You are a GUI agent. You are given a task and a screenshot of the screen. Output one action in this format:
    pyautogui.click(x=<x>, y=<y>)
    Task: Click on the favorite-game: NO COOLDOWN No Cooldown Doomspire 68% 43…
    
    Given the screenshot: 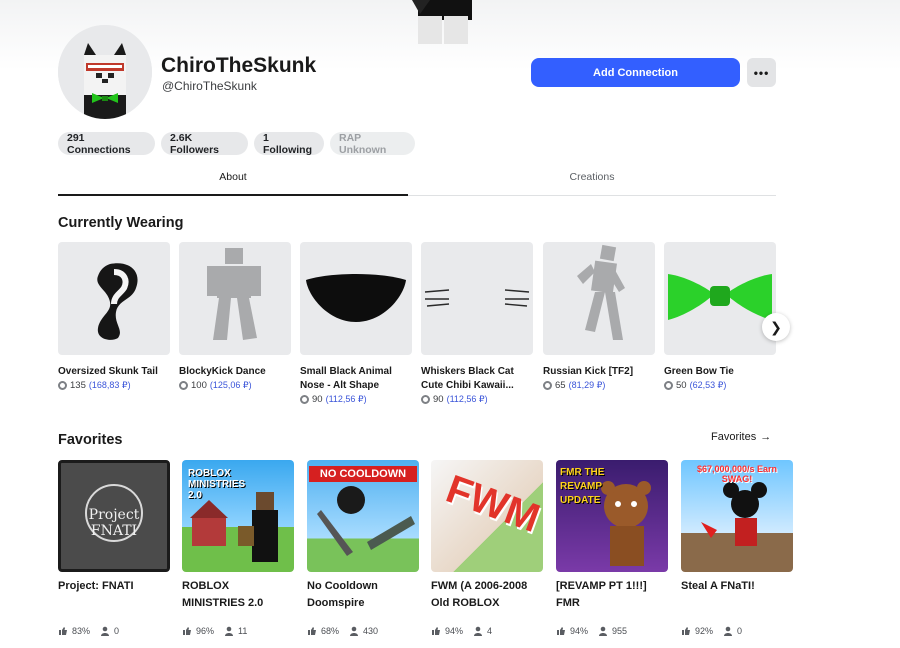 What is the action you would take?
    pyautogui.click(x=363, y=548)
    